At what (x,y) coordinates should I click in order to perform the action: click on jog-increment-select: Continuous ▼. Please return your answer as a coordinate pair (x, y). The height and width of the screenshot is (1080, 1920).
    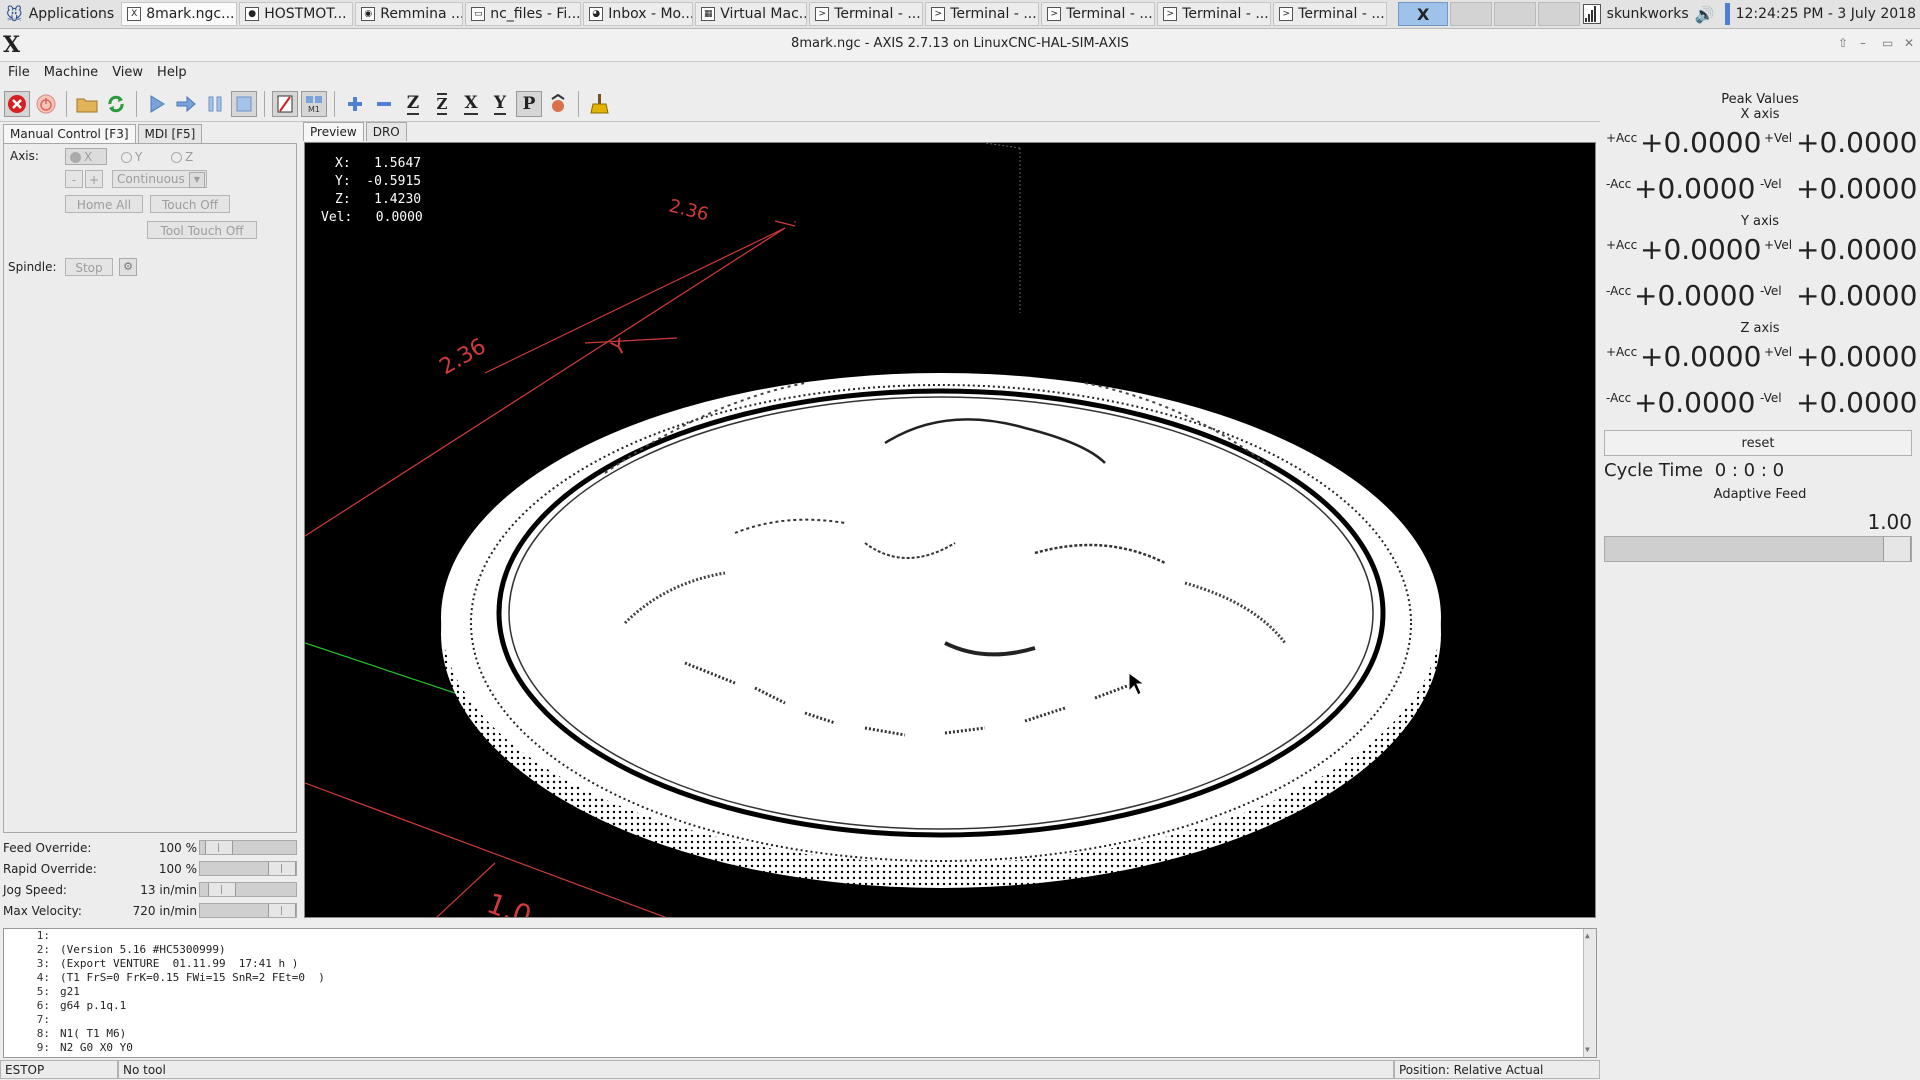
    Looking at the image, I should click on (159, 179).